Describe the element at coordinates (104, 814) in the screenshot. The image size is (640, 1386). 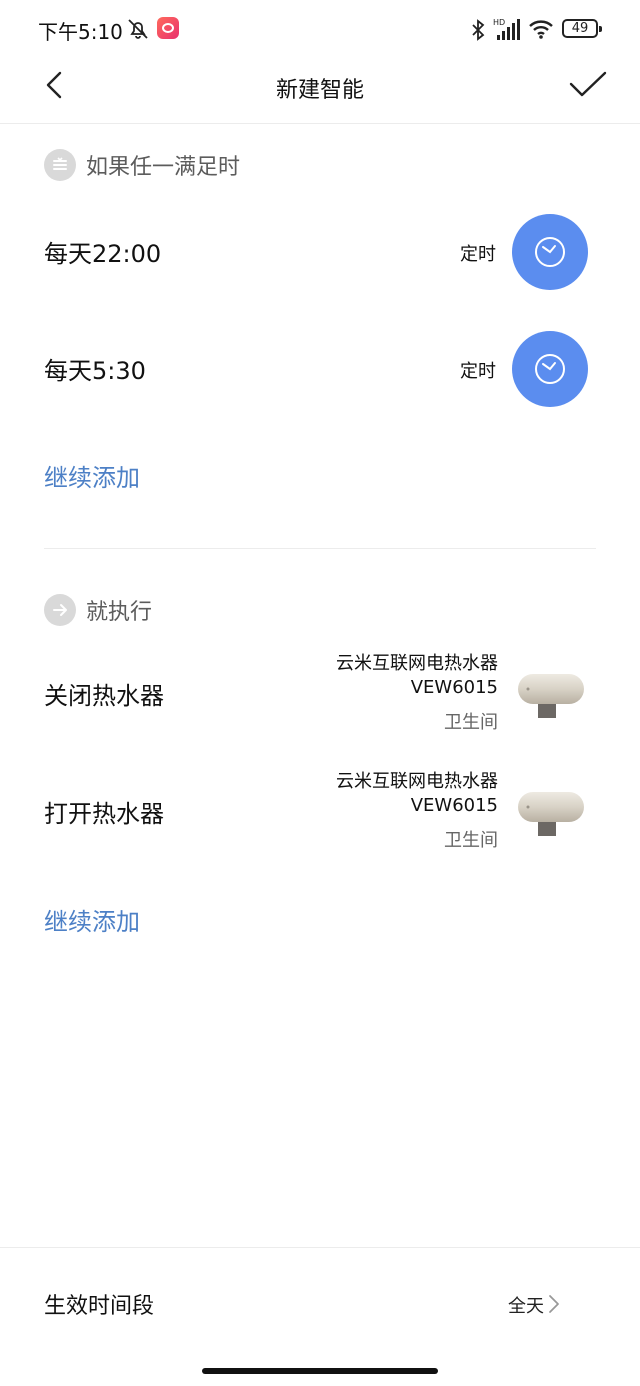
I see `action-label: 打开热水器` at that location.